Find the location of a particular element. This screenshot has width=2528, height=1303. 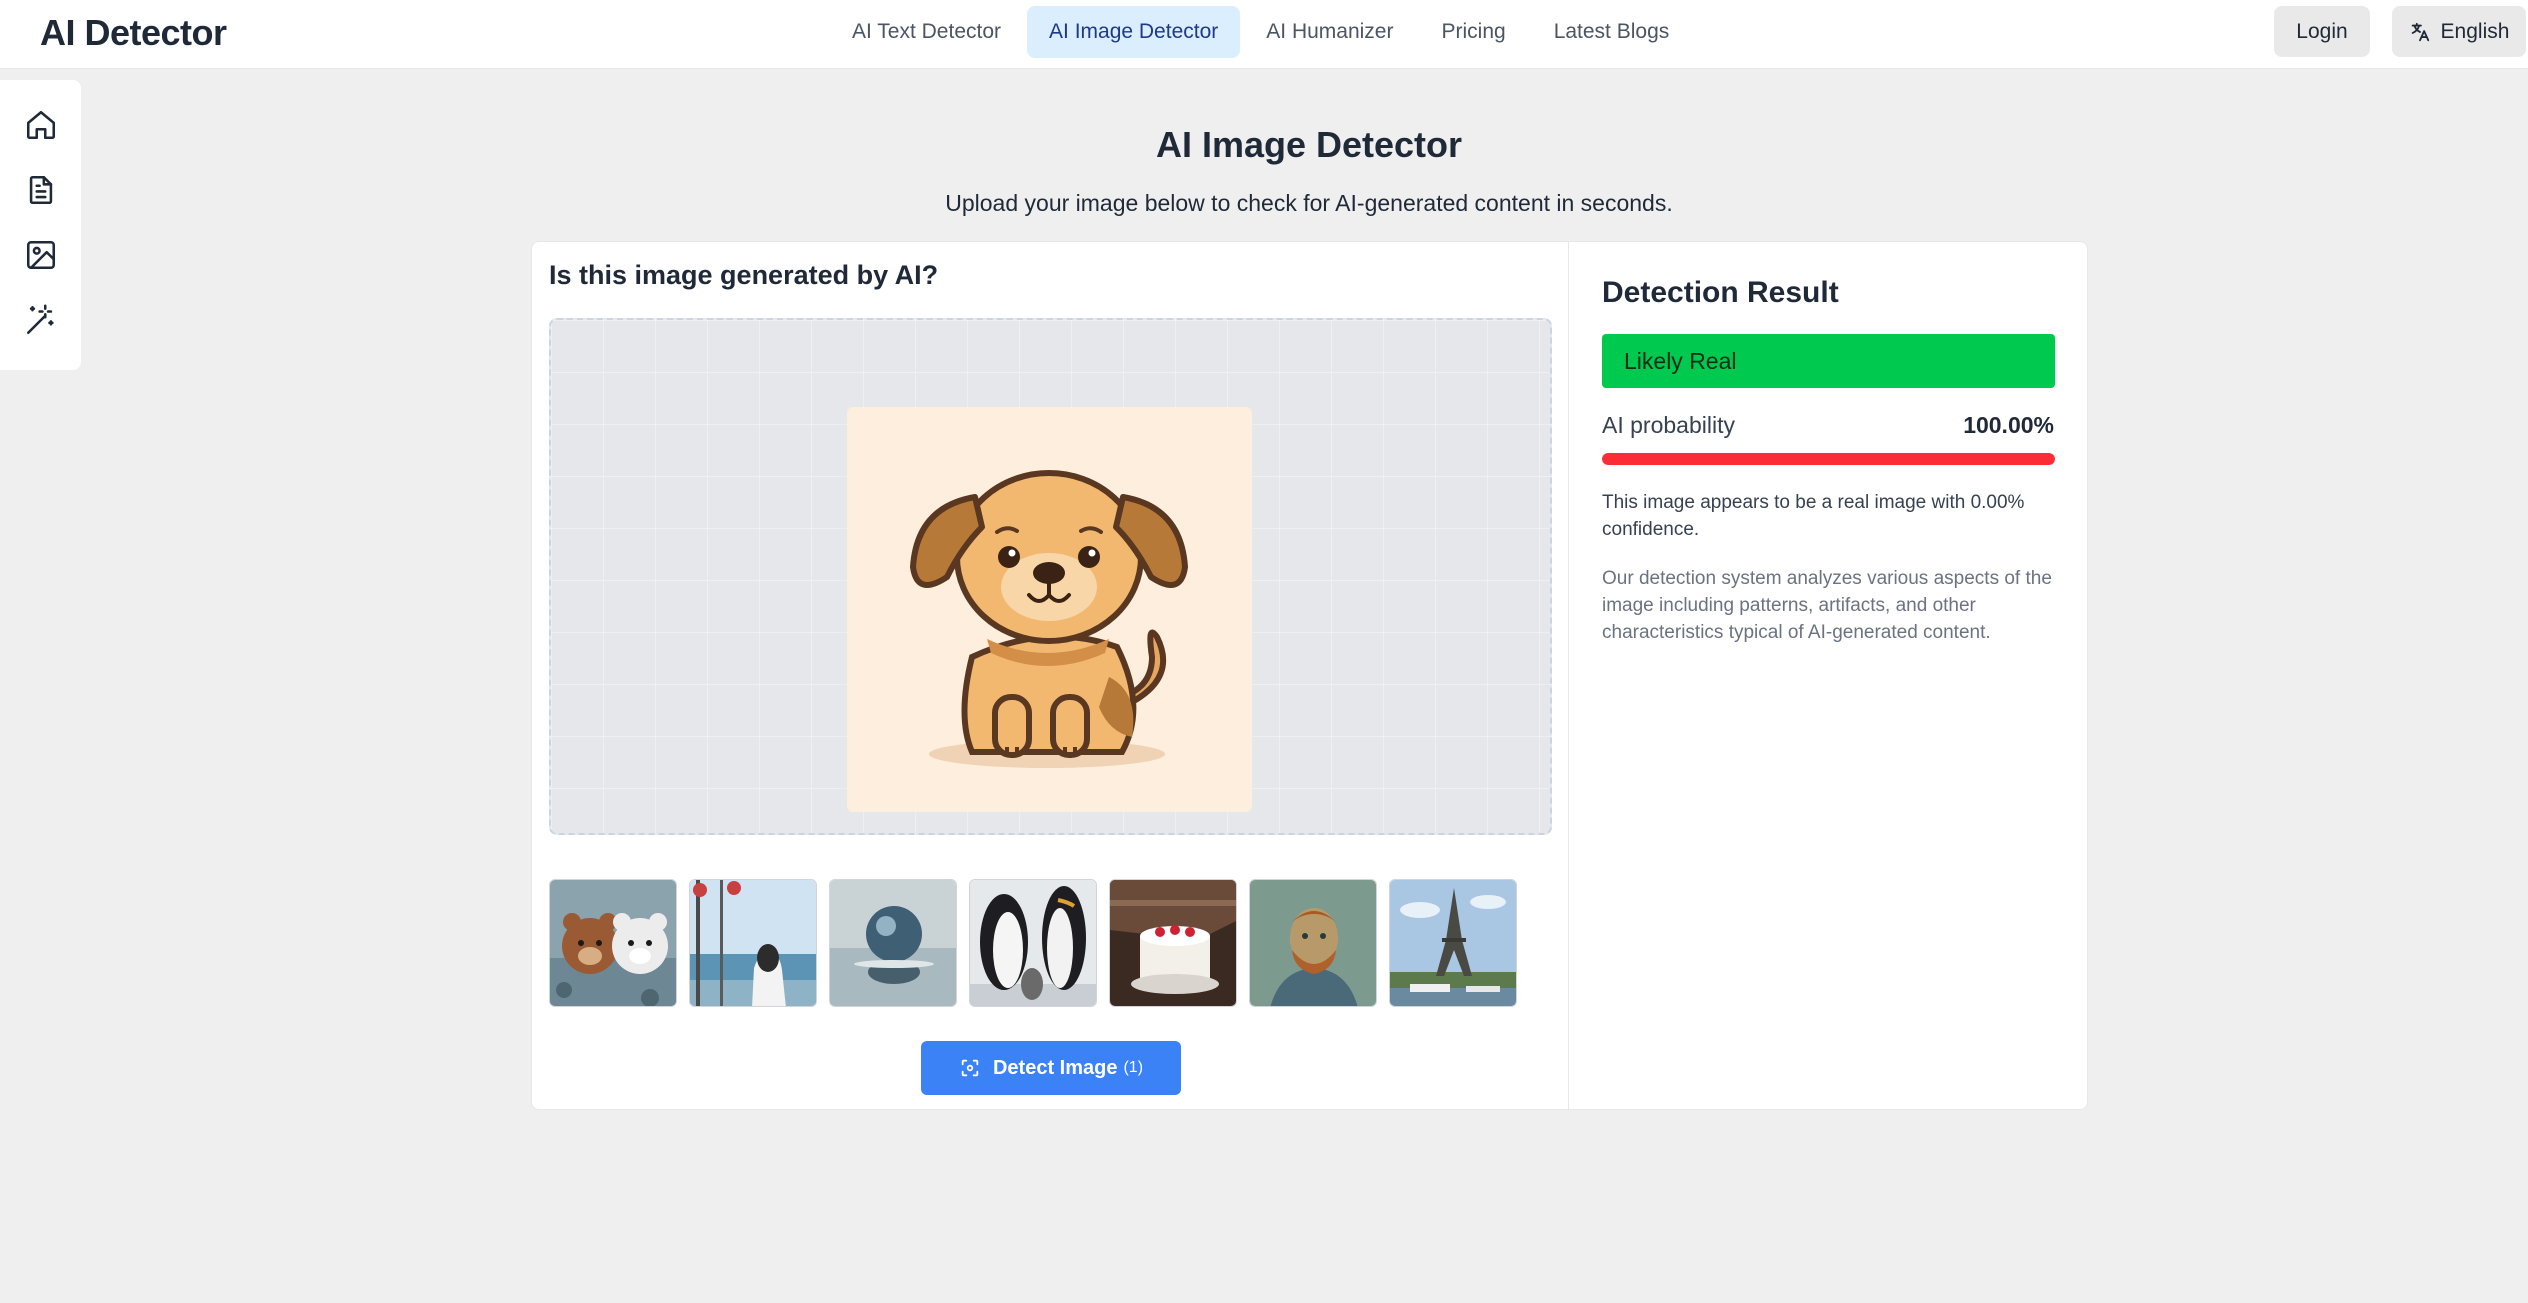

sample-image-girl-by-sea is located at coordinates (753, 943).